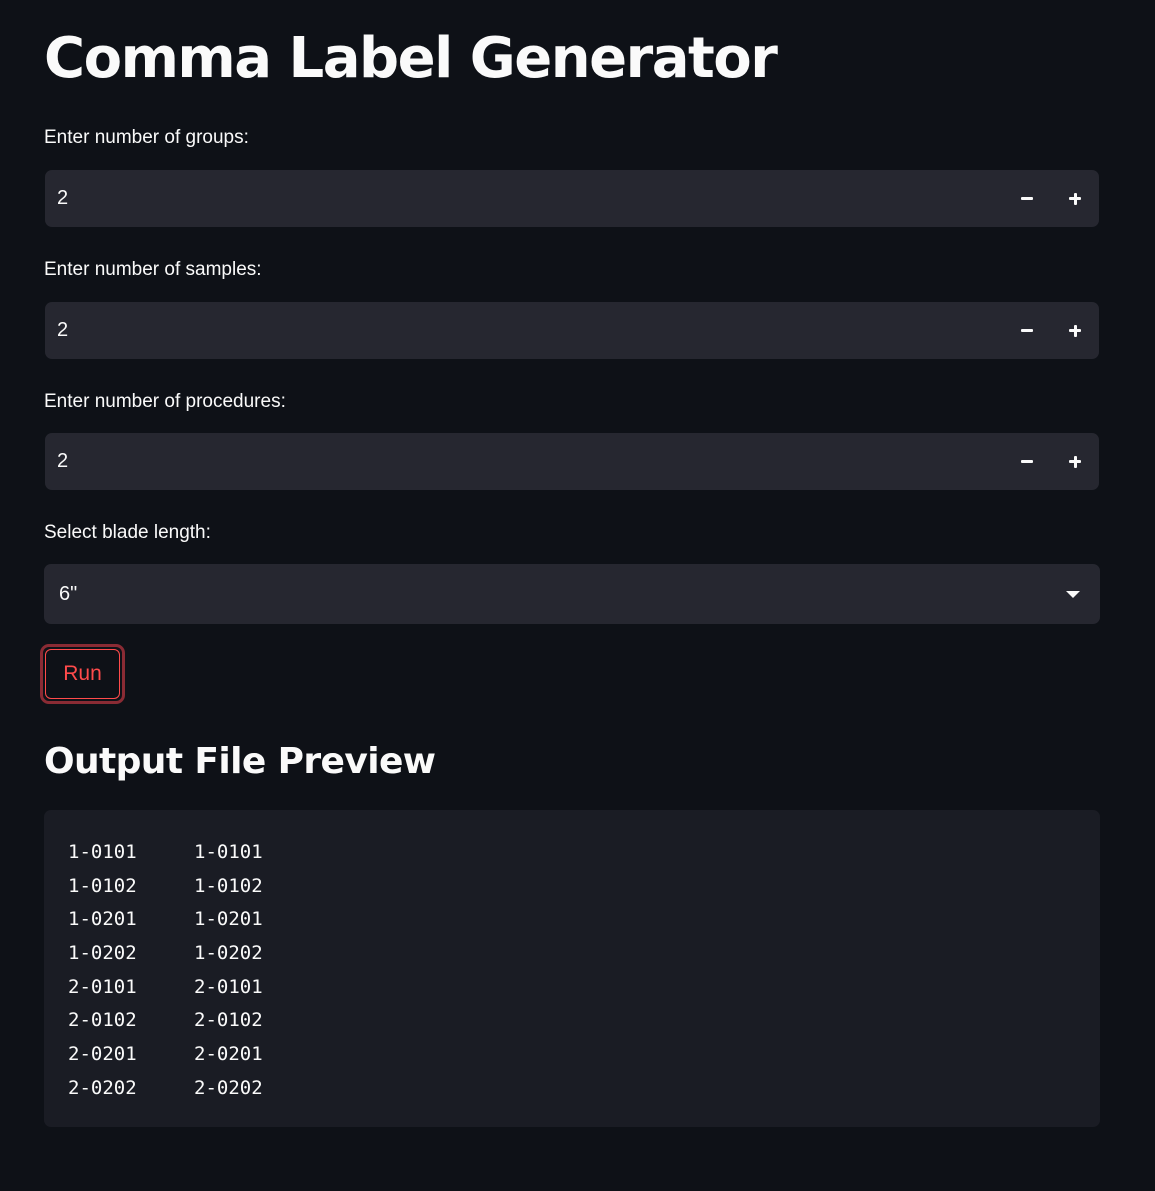 The height and width of the screenshot is (1191, 1155). I want to click on code-line: 1-0102 1-0102, so click(572, 887).